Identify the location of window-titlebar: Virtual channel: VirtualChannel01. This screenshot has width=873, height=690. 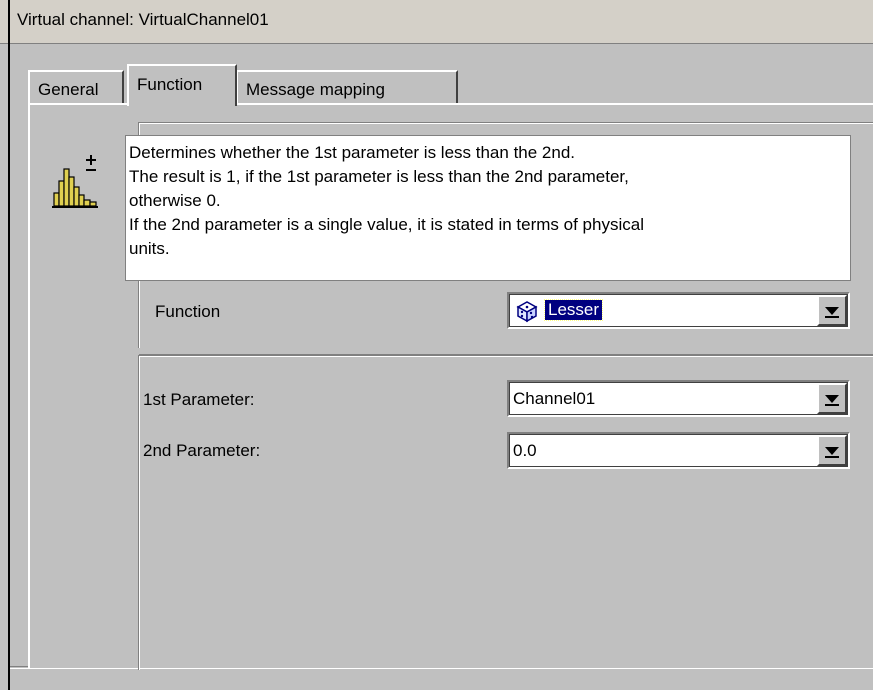
(436, 22).